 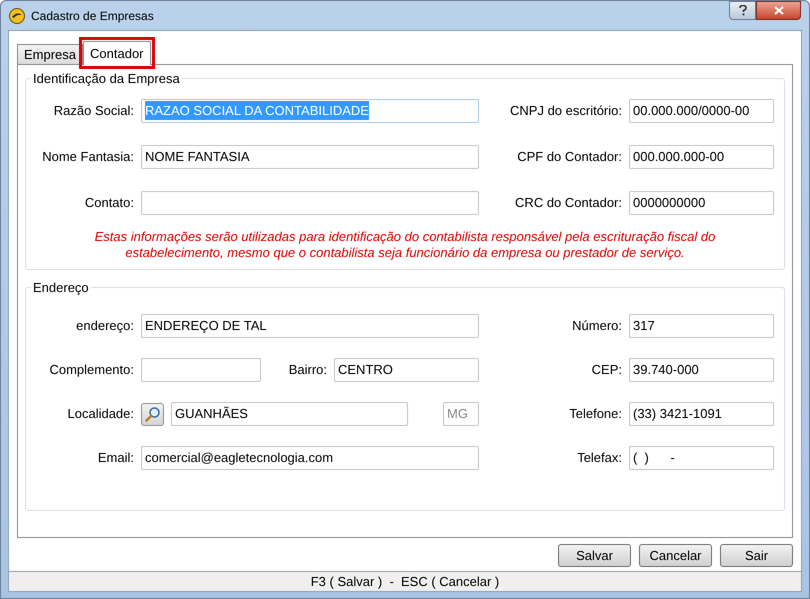 I want to click on text-field: comercial@eagletecnologia.com, so click(x=310, y=458).